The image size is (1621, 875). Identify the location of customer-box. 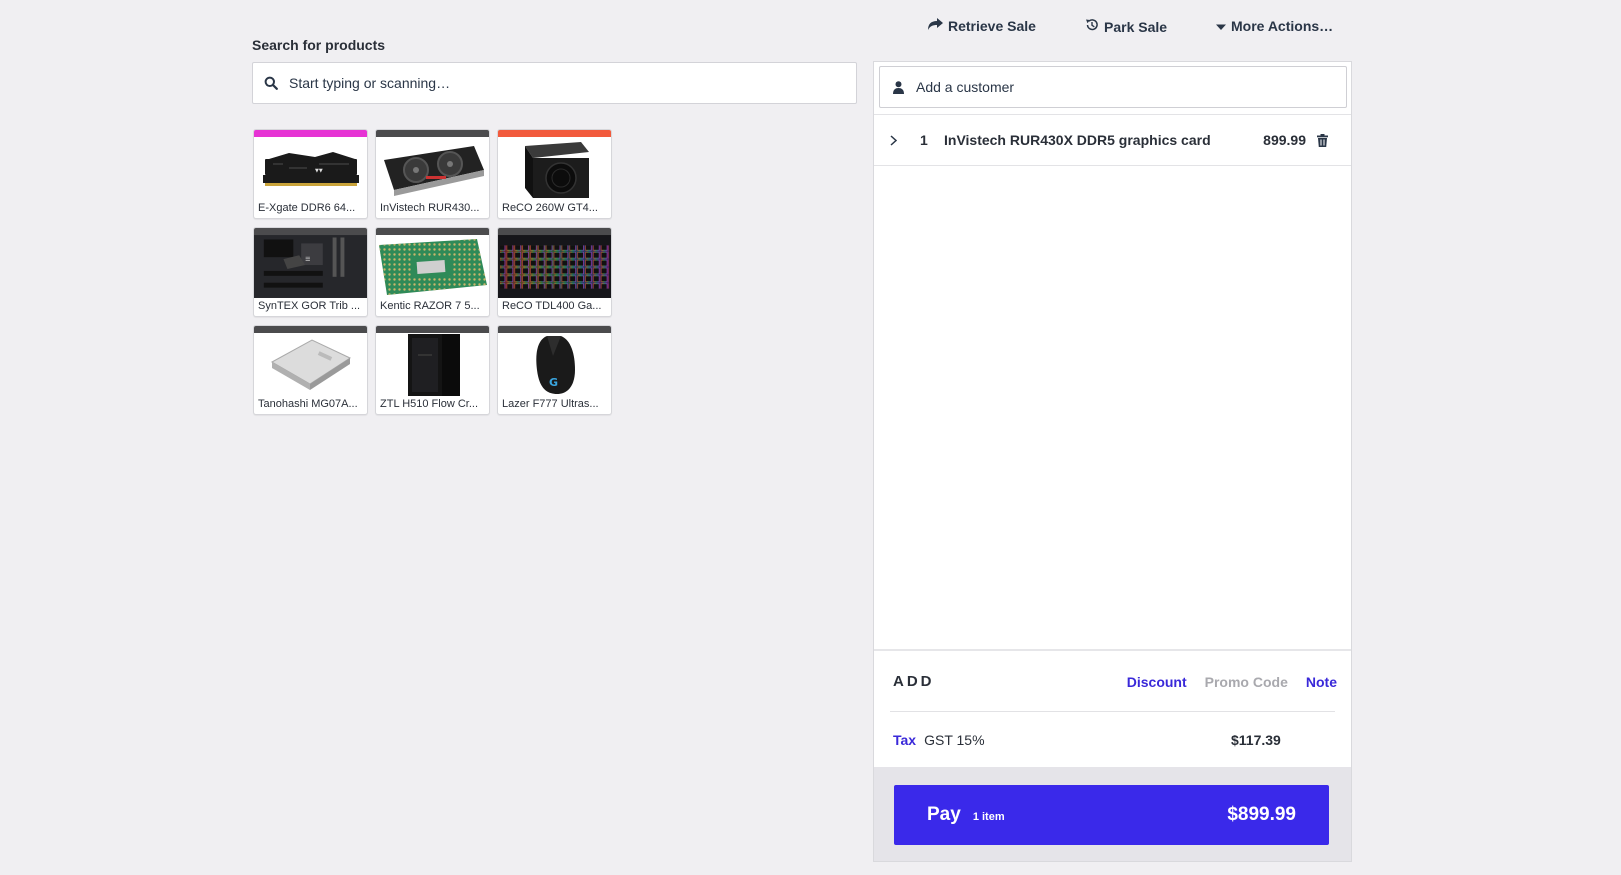
(1113, 87).